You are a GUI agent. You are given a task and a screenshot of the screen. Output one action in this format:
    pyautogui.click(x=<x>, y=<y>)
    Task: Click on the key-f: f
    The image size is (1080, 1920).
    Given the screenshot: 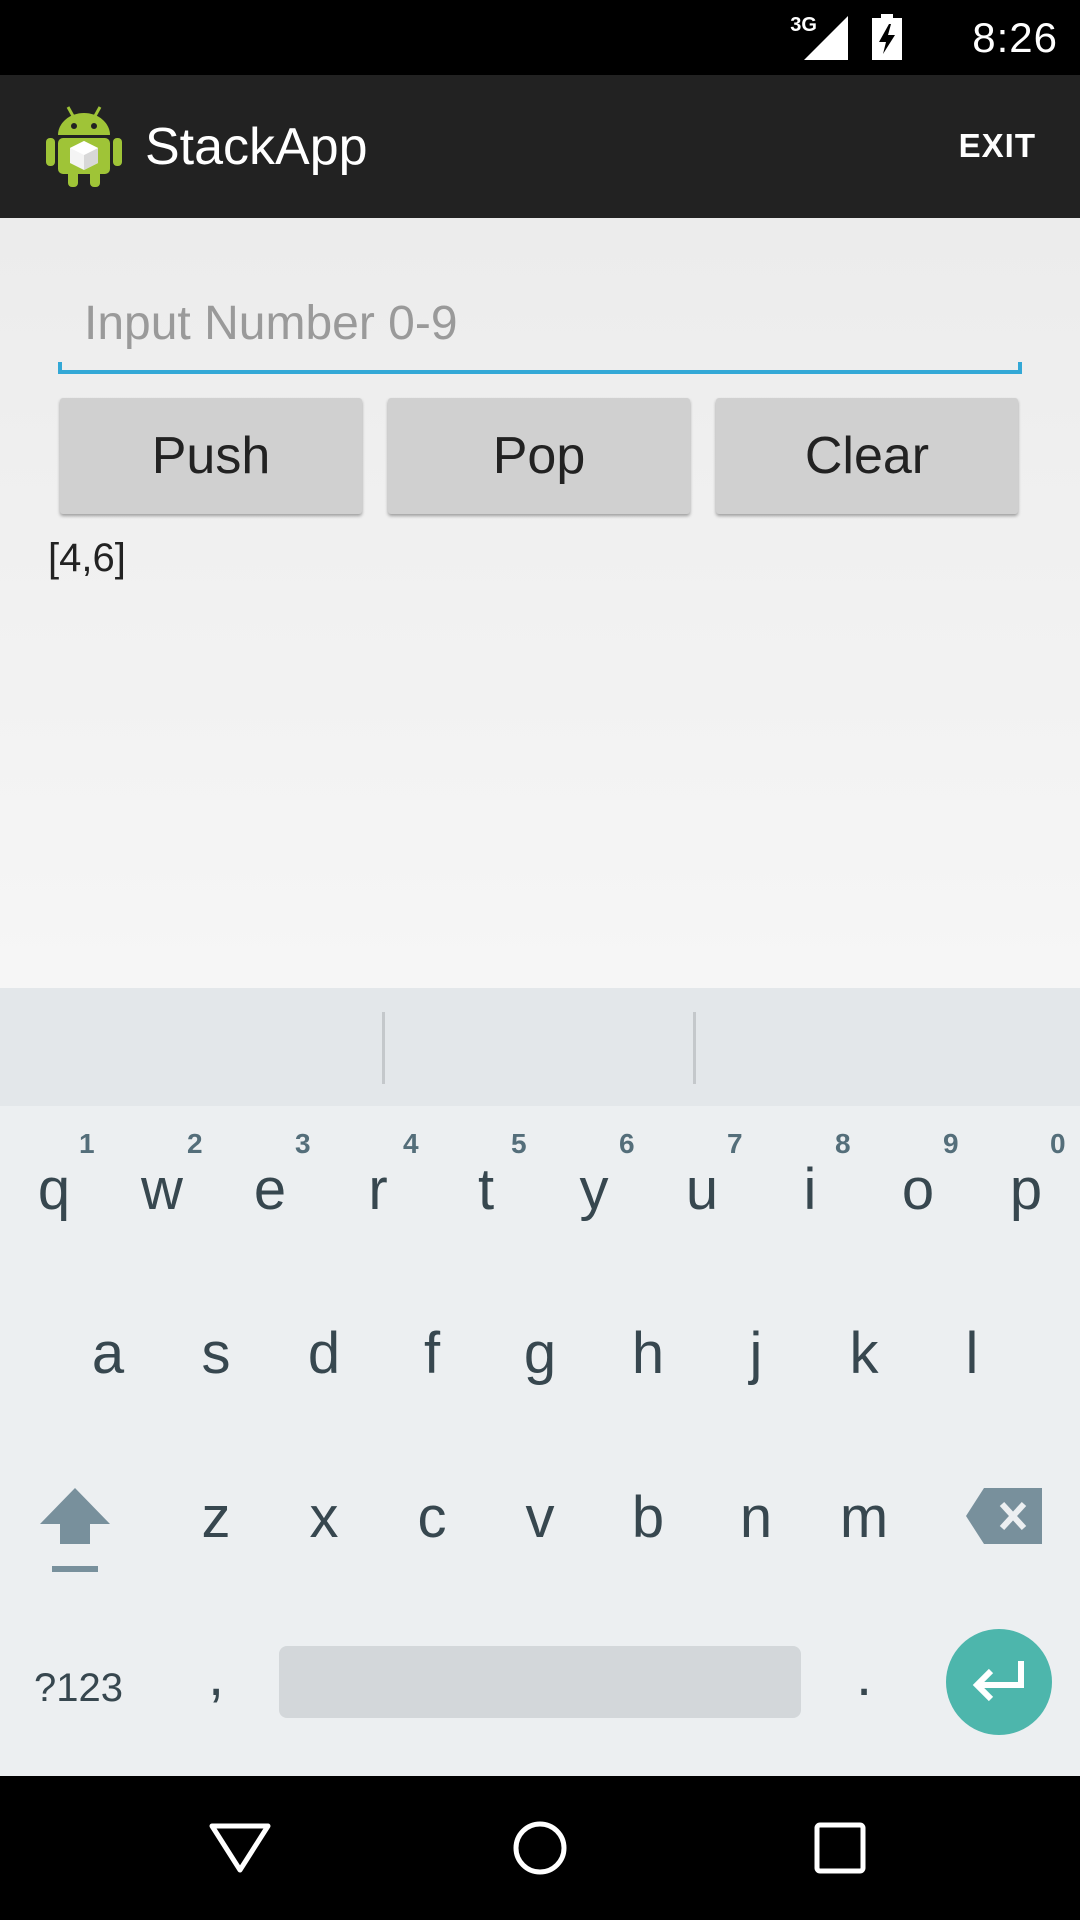 What is the action you would take?
    pyautogui.click(x=432, y=1353)
    